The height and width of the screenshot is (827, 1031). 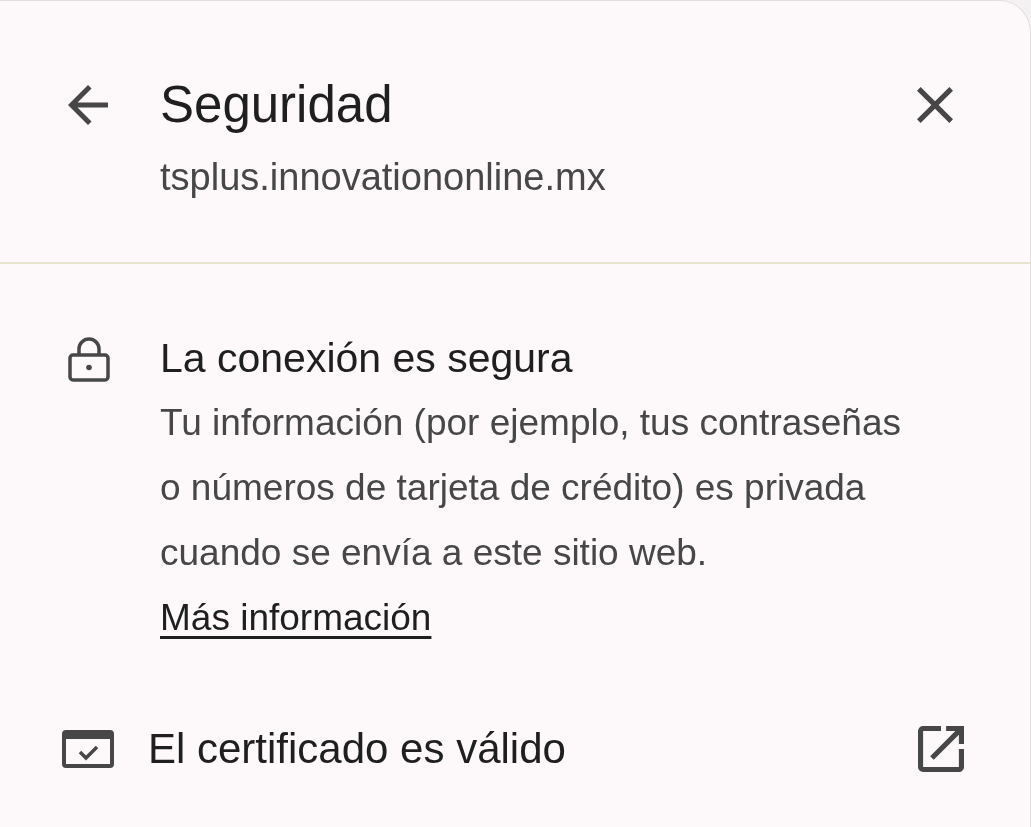 I want to click on panel-title: Seguridad, so click(x=277, y=105).